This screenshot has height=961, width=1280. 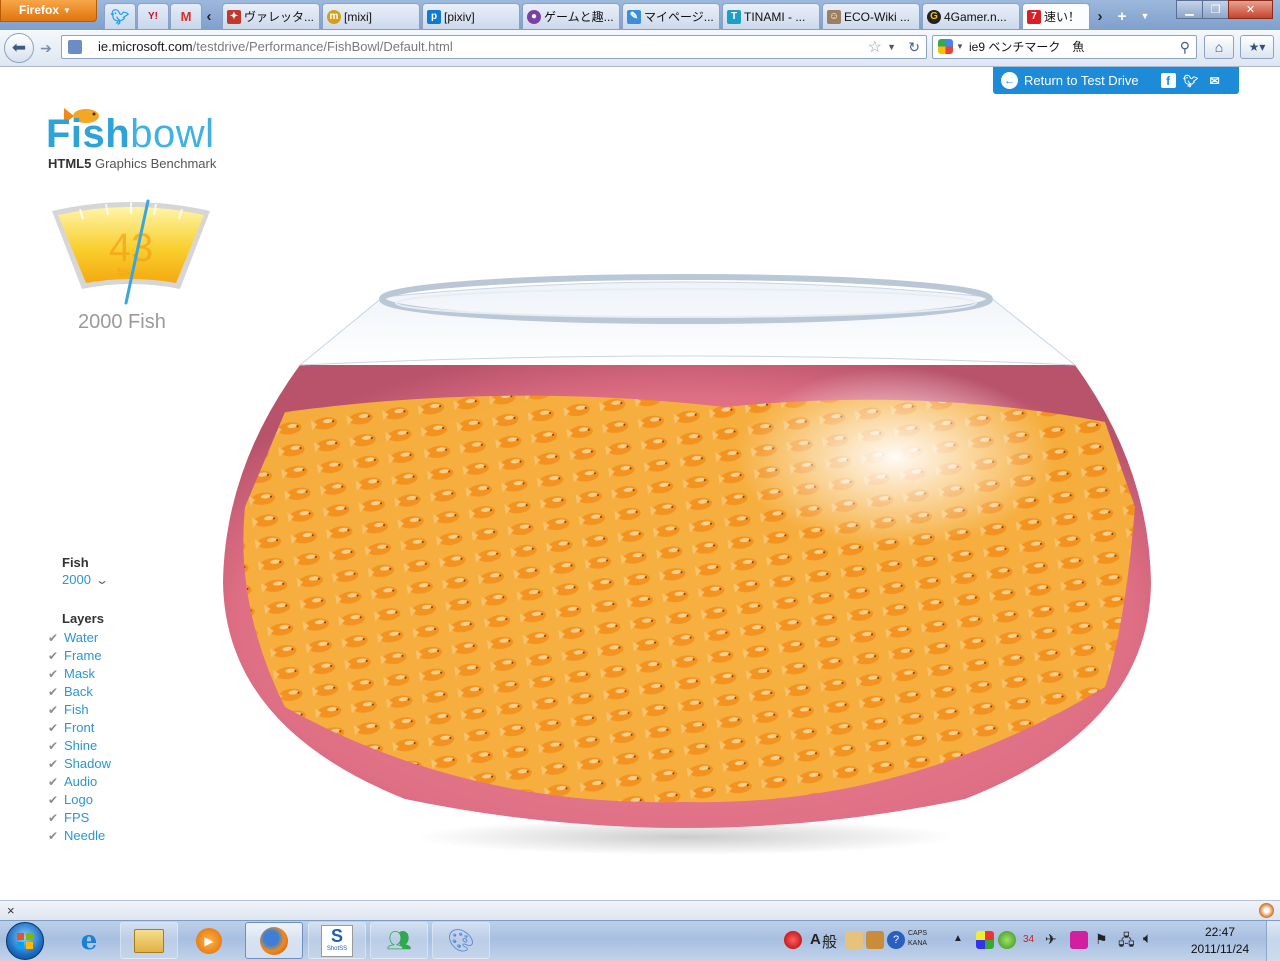 I want to click on logo-title-bold: Fish, so click(x=88, y=134).